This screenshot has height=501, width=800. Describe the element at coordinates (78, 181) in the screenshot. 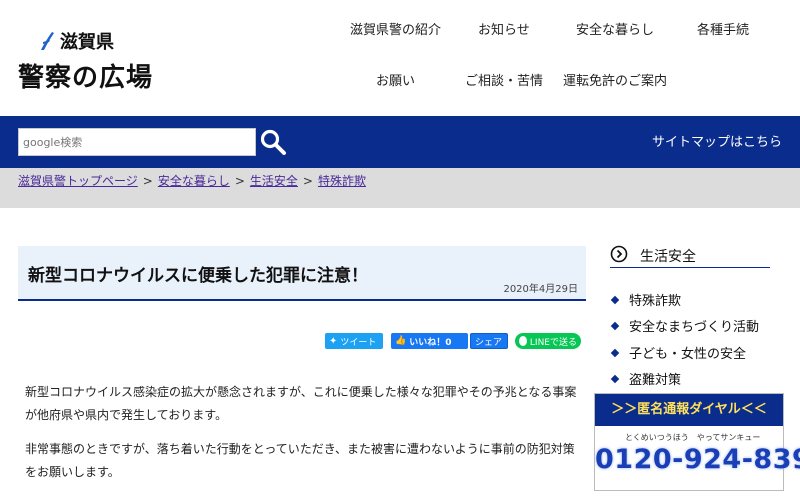

I see `breadcrumb-link-top: 滋賀県警トップページ` at that location.